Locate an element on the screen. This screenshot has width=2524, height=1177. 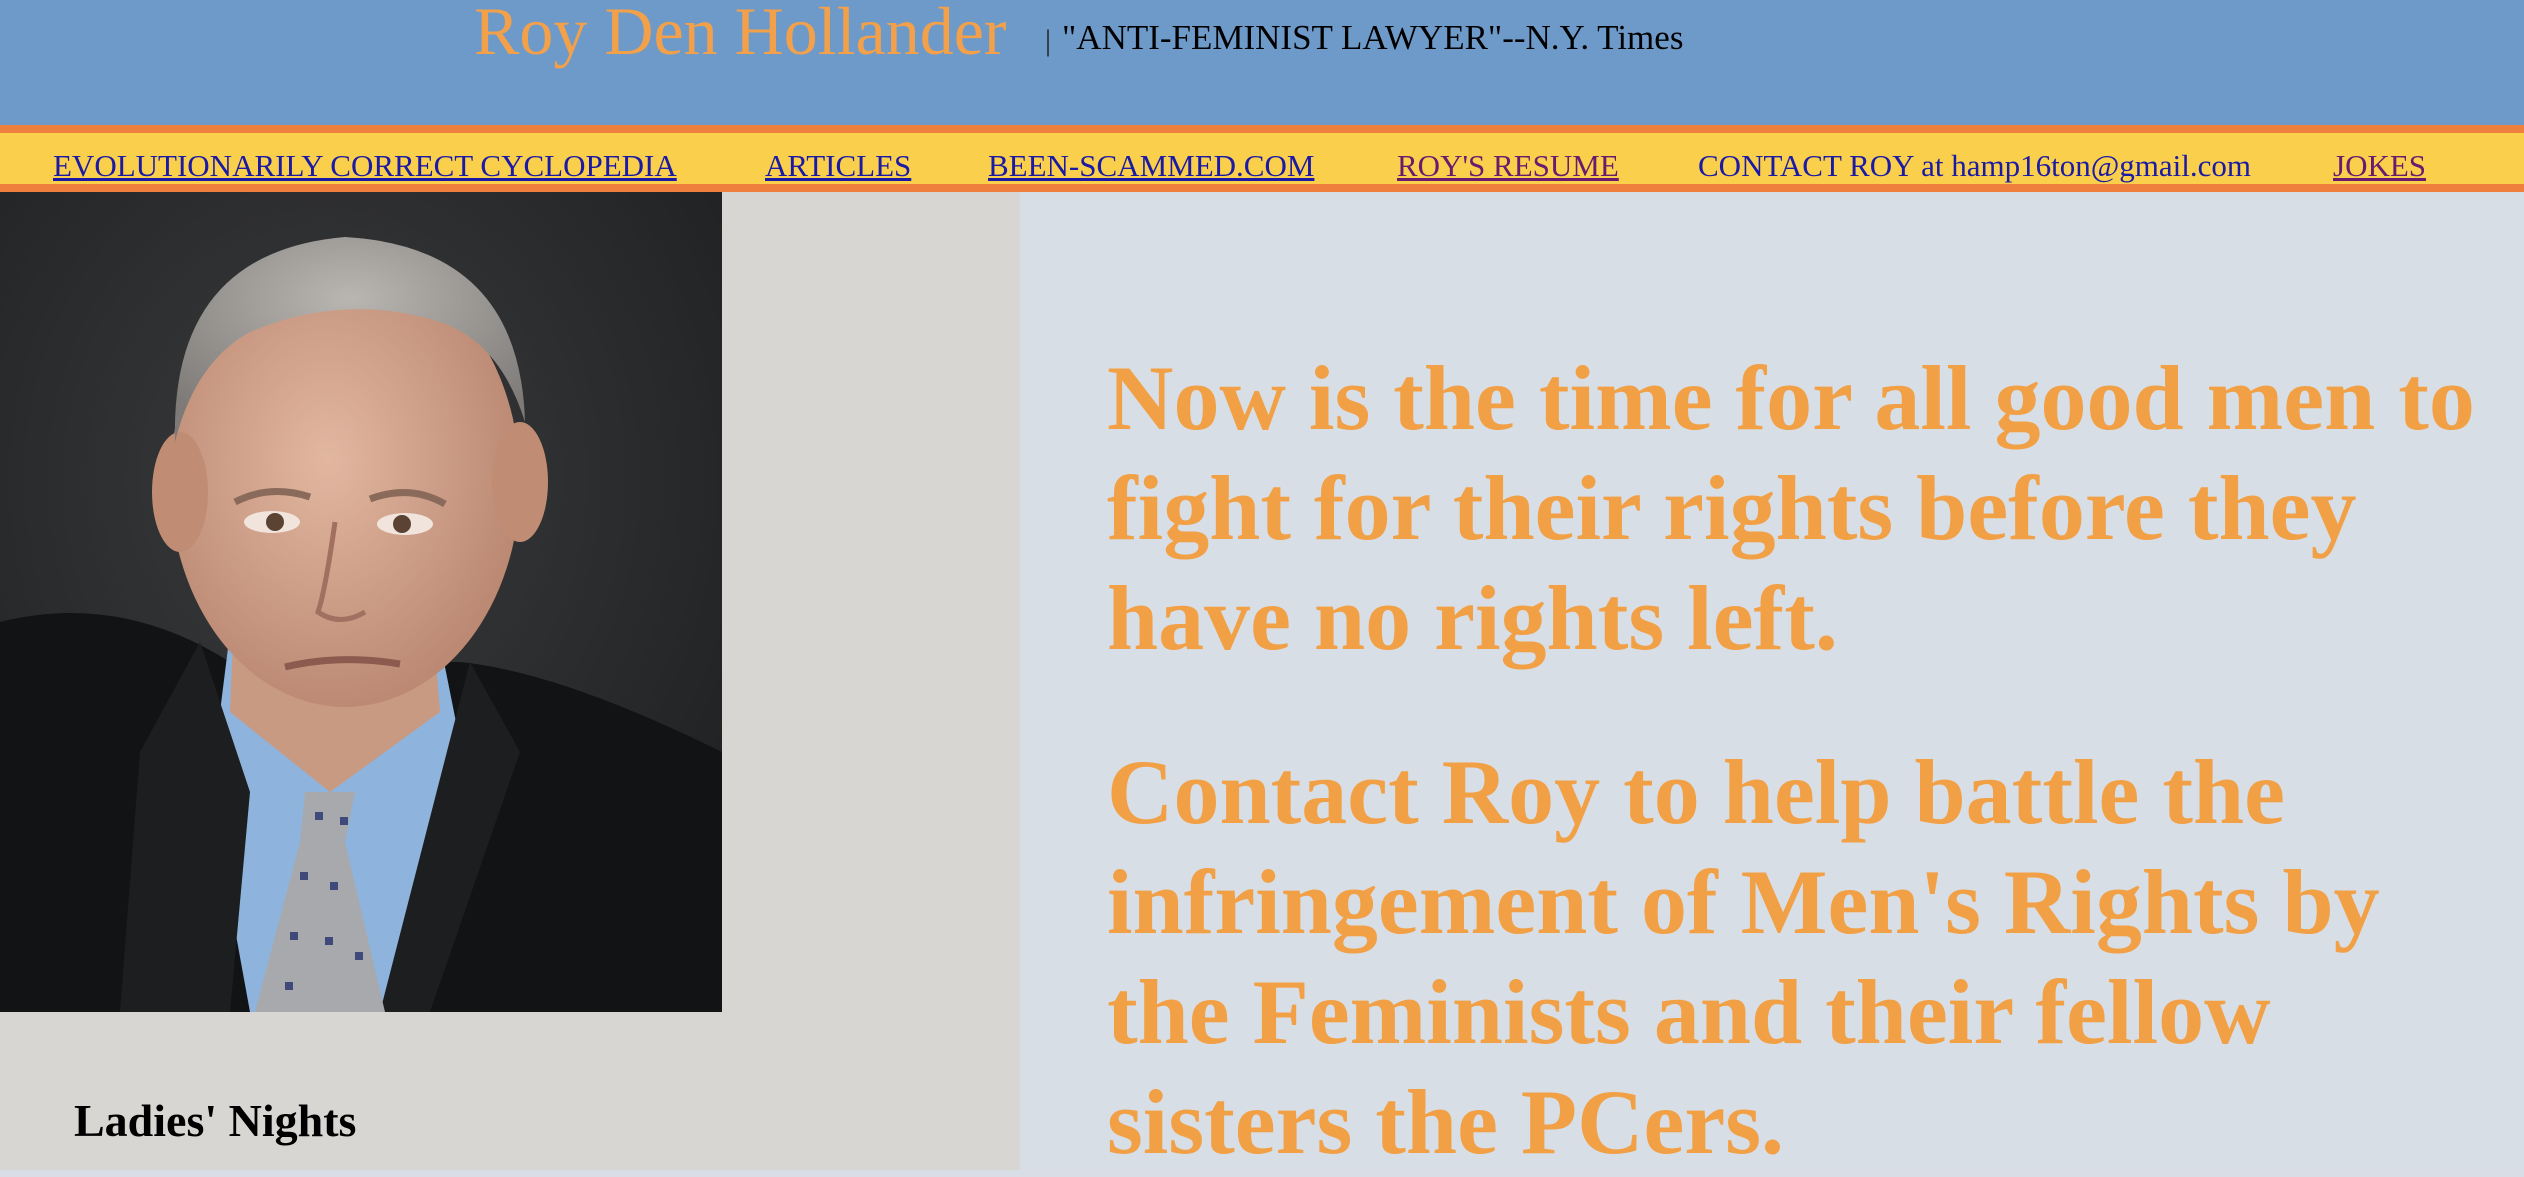
nav-link-jokes: JOKES is located at coordinates (2379, 166).